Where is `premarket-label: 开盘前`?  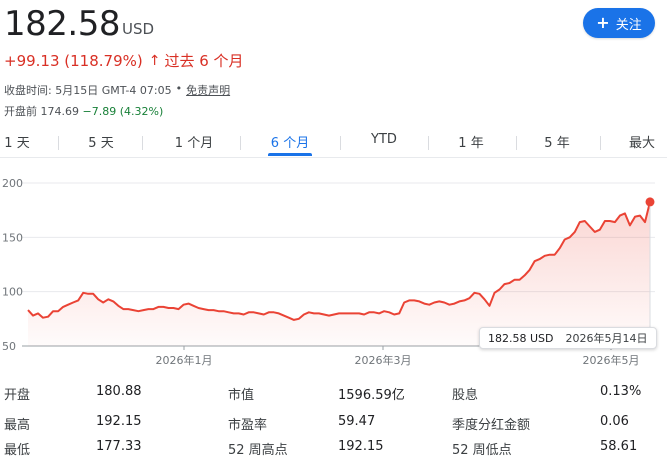 premarket-label: 开盘前 is located at coordinates (20, 111).